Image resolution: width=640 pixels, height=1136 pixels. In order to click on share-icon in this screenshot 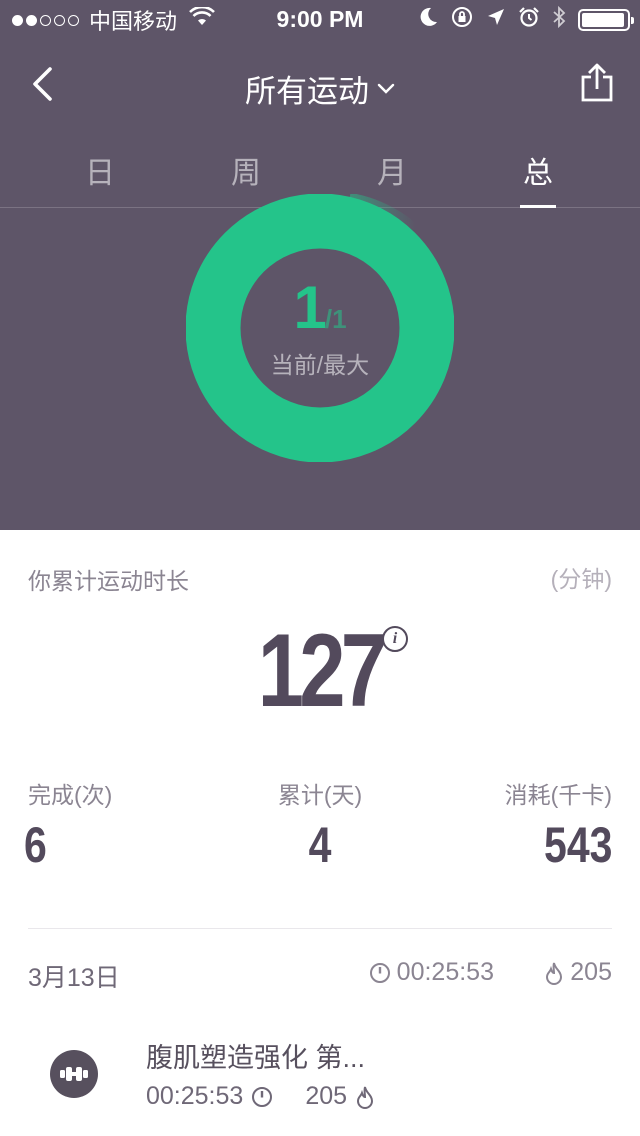, I will do `click(597, 82)`.